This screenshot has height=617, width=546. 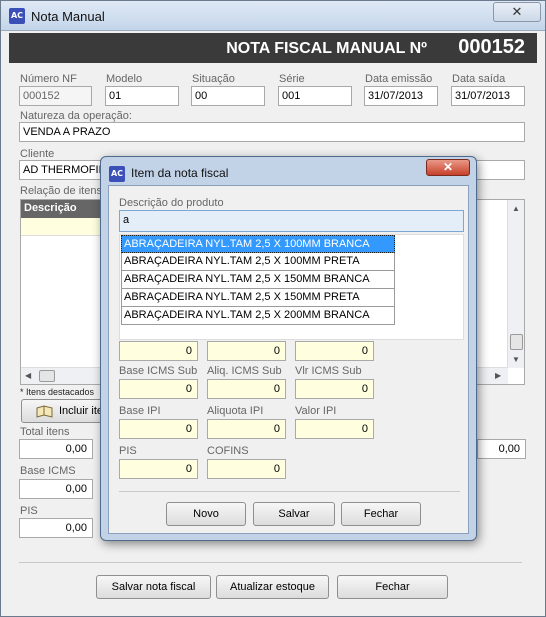 What do you see at coordinates (57, 392) in the screenshot?
I see `itens-destacados-note: * Itens destacados` at bounding box center [57, 392].